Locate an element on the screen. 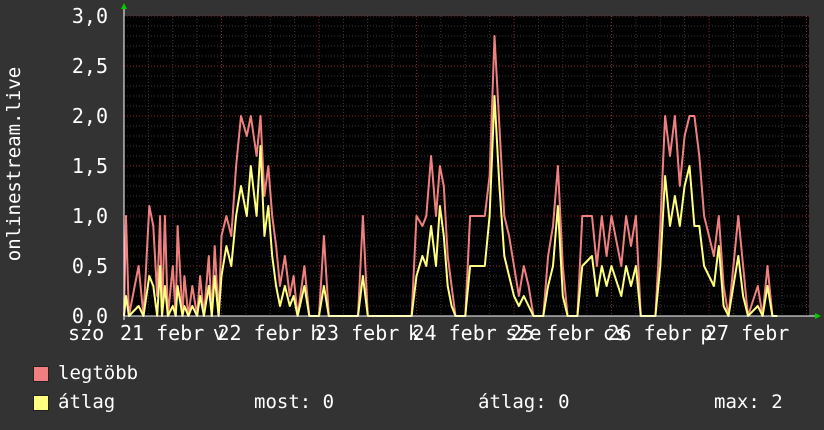  x-tick-label: 25 febr is located at coordinates (552, 333).